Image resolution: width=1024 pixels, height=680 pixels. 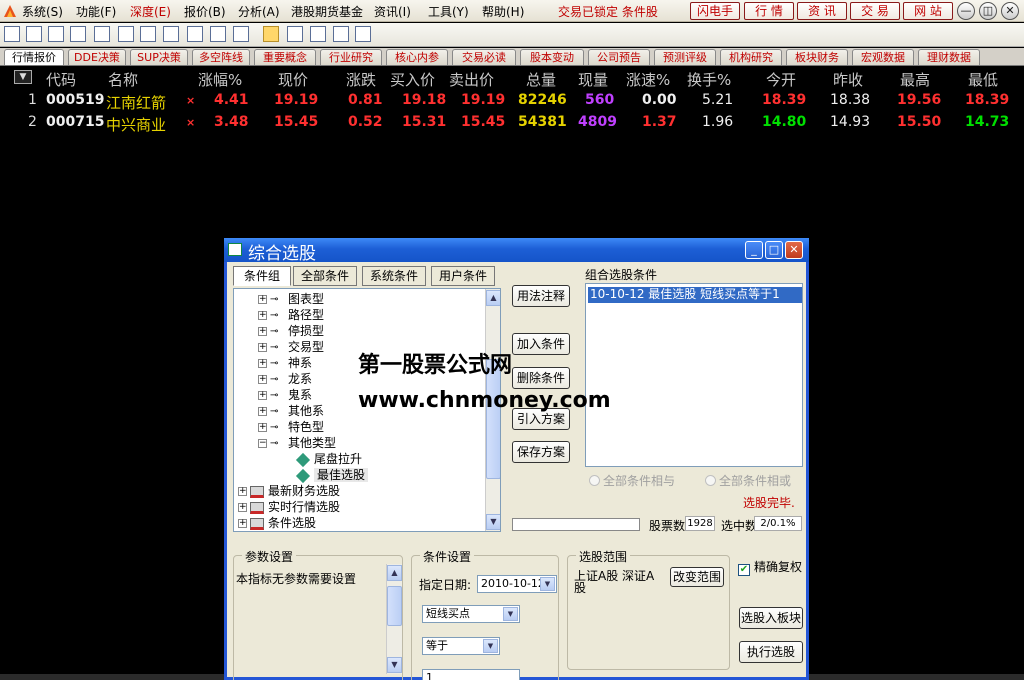 What do you see at coordinates (769, 11) in the screenshot?
I see `quotes-button: 行 情` at bounding box center [769, 11].